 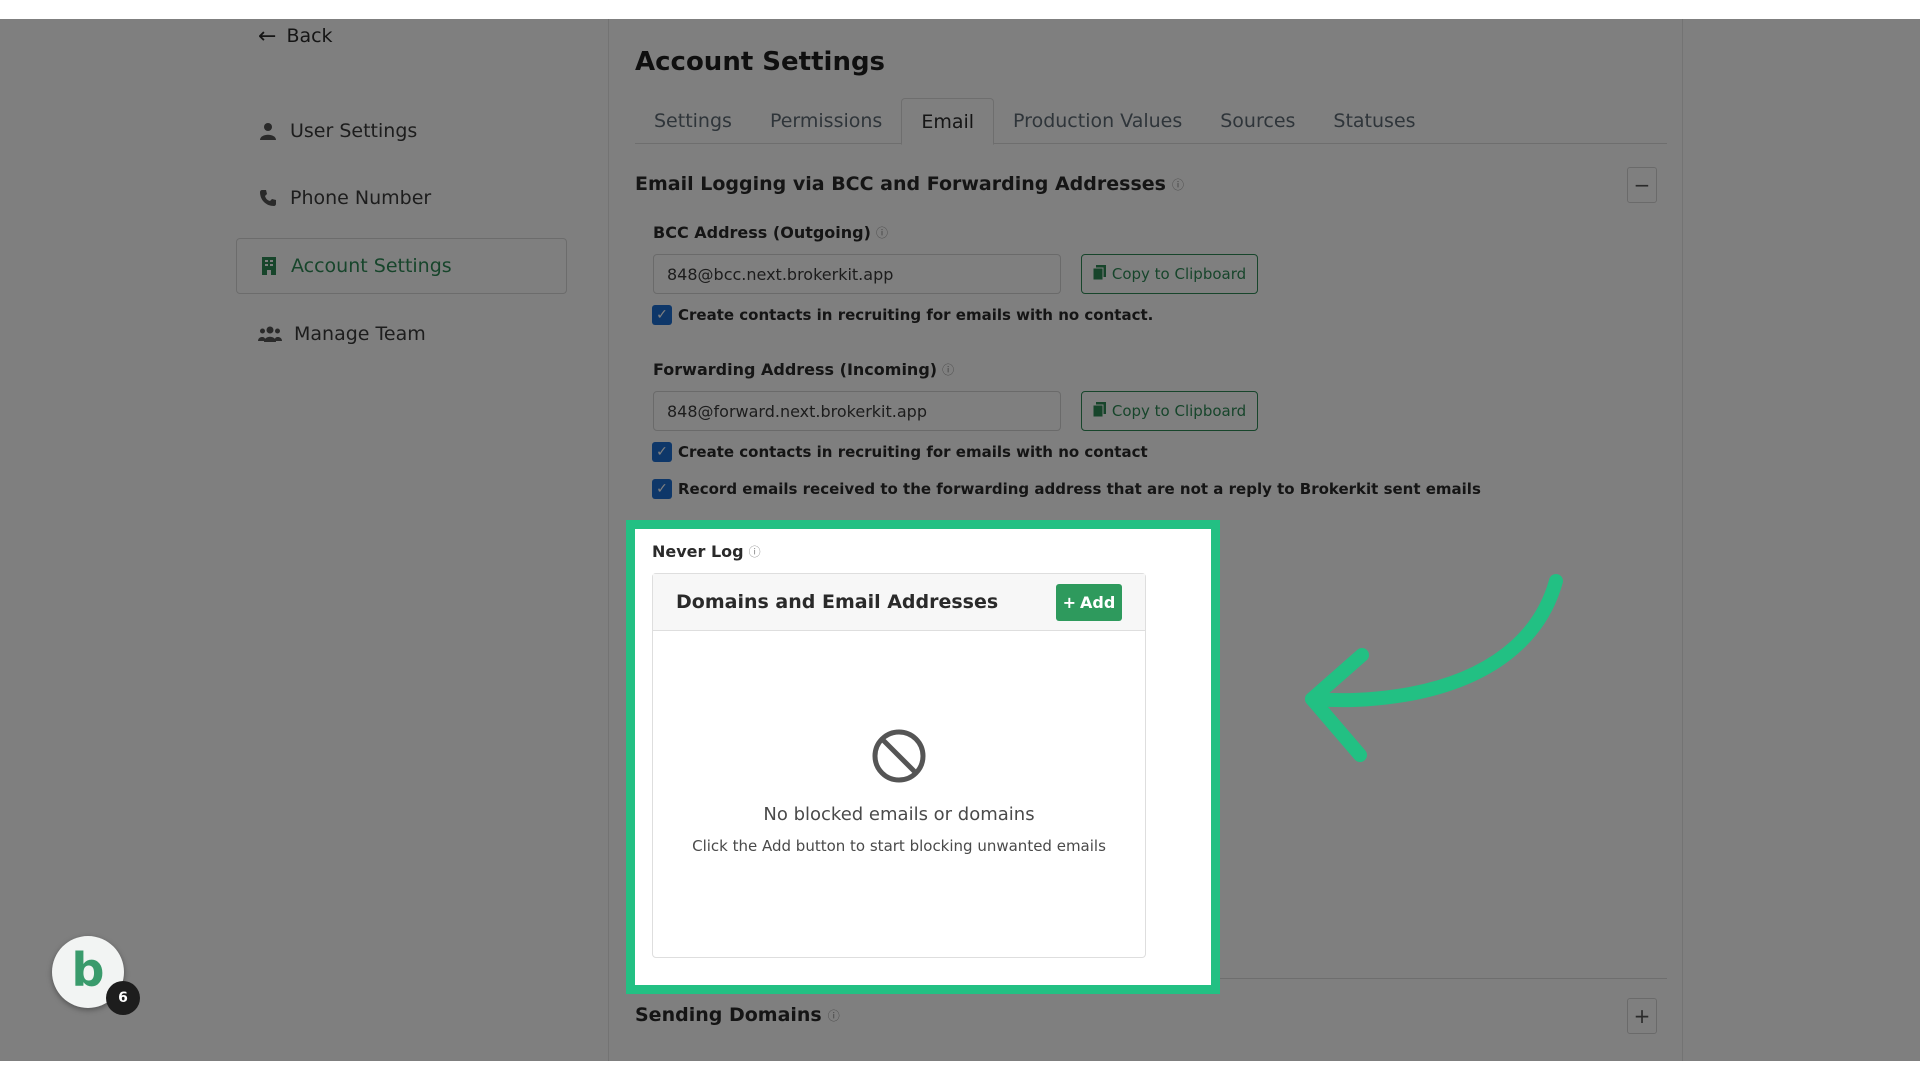 I want to click on collapse-button: −, so click(x=1642, y=185).